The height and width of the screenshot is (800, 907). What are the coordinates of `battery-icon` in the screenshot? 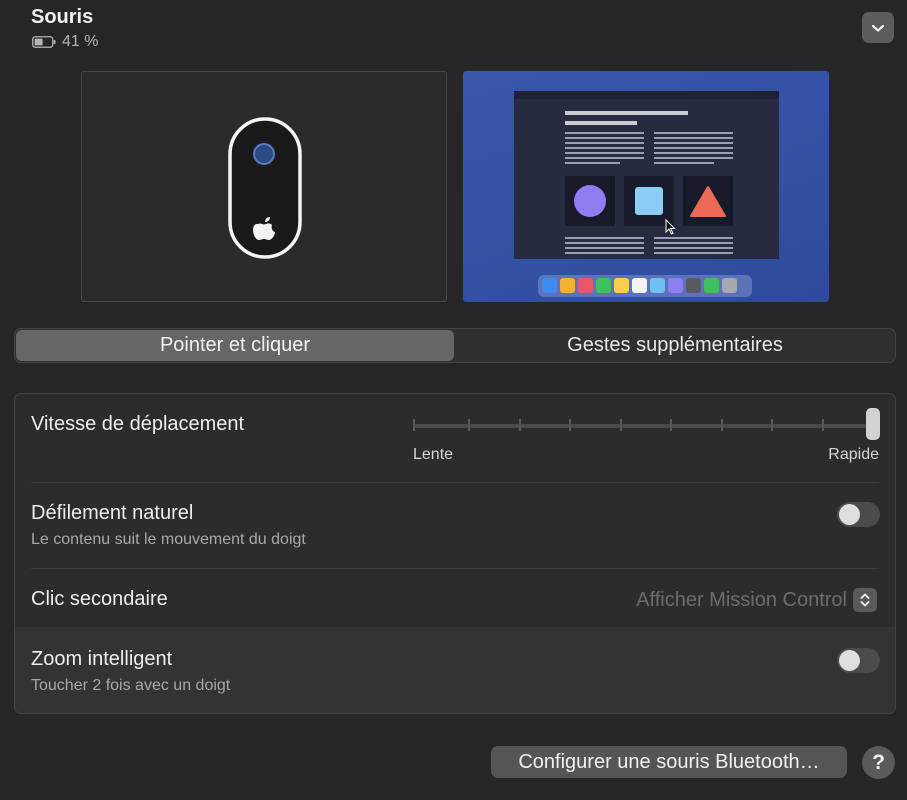 It's located at (44, 42).